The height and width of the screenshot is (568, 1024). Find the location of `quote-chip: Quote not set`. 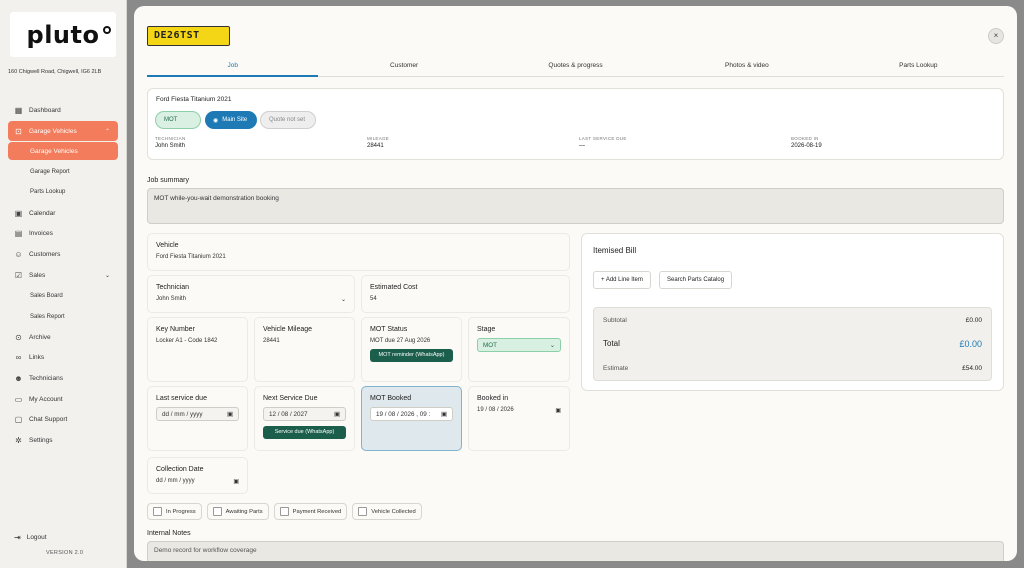

quote-chip: Quote not set is located at coordinates (288, 120).